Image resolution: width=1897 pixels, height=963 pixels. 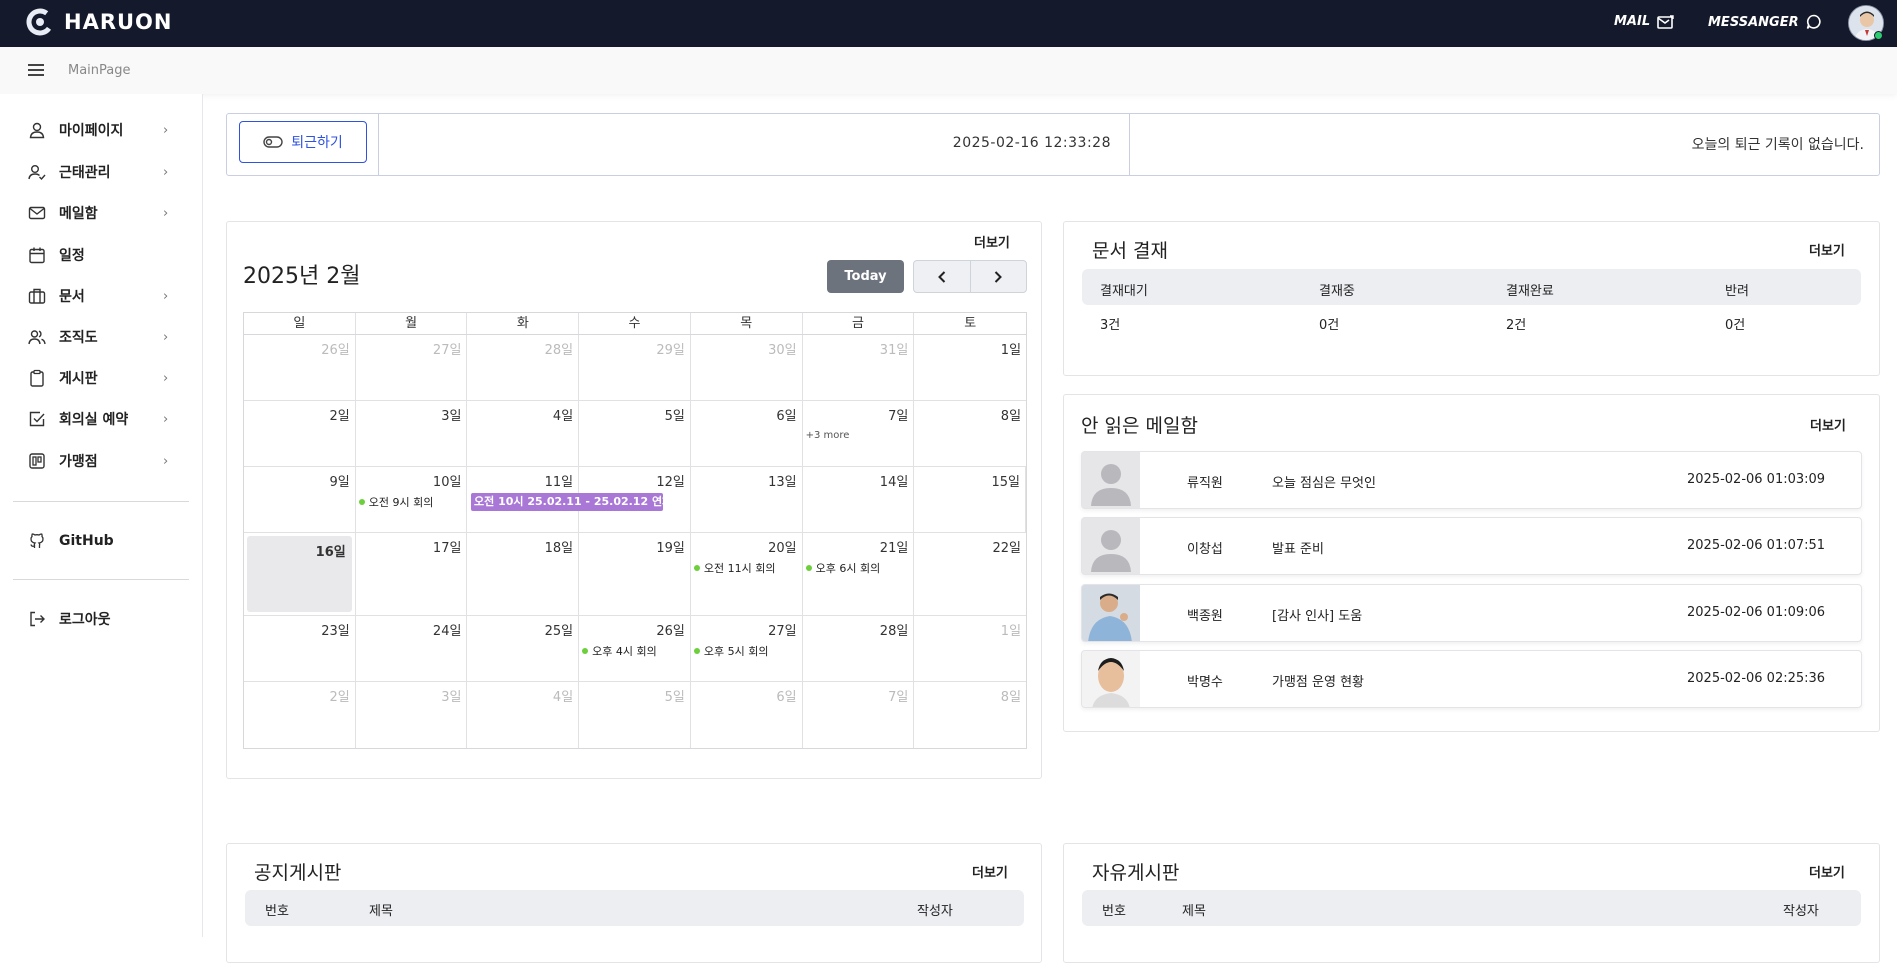 I want to click on calendar-day-cell: 24일, so click(x=412, y=648).